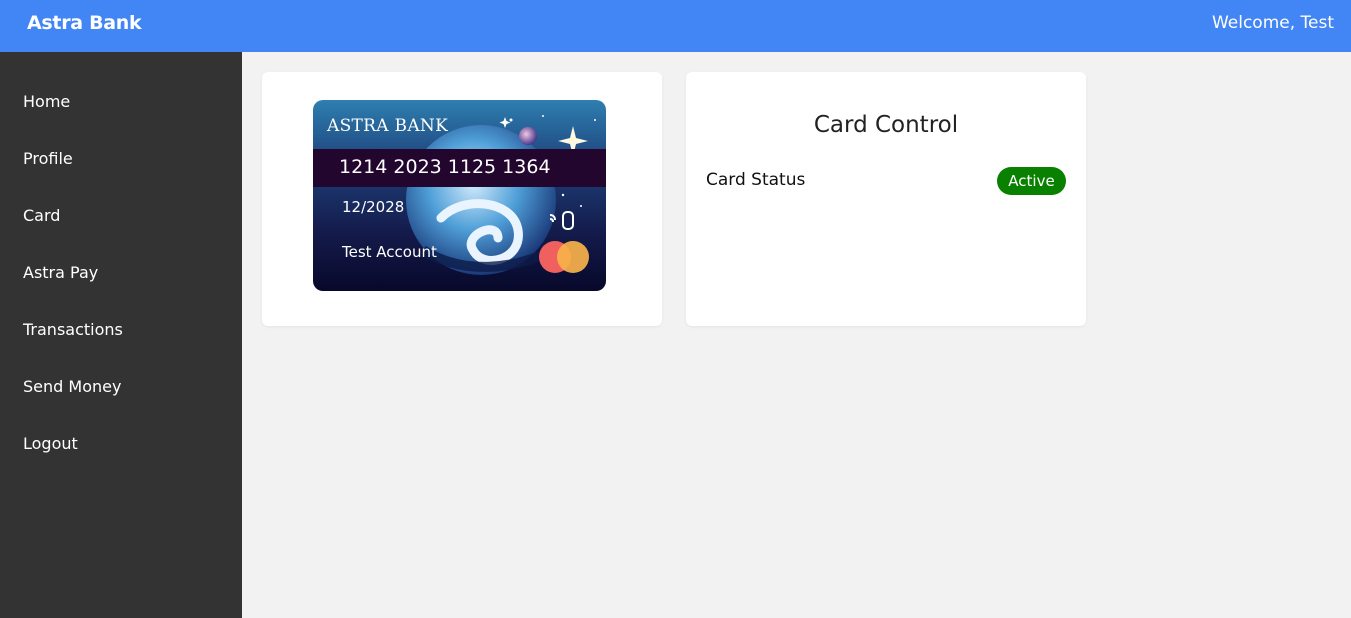 This screenshot has height=618, width=1351. Describe the element at coordinates (373, 207) in the screenshot. I see `card-expiry: 12/2028` at that location.